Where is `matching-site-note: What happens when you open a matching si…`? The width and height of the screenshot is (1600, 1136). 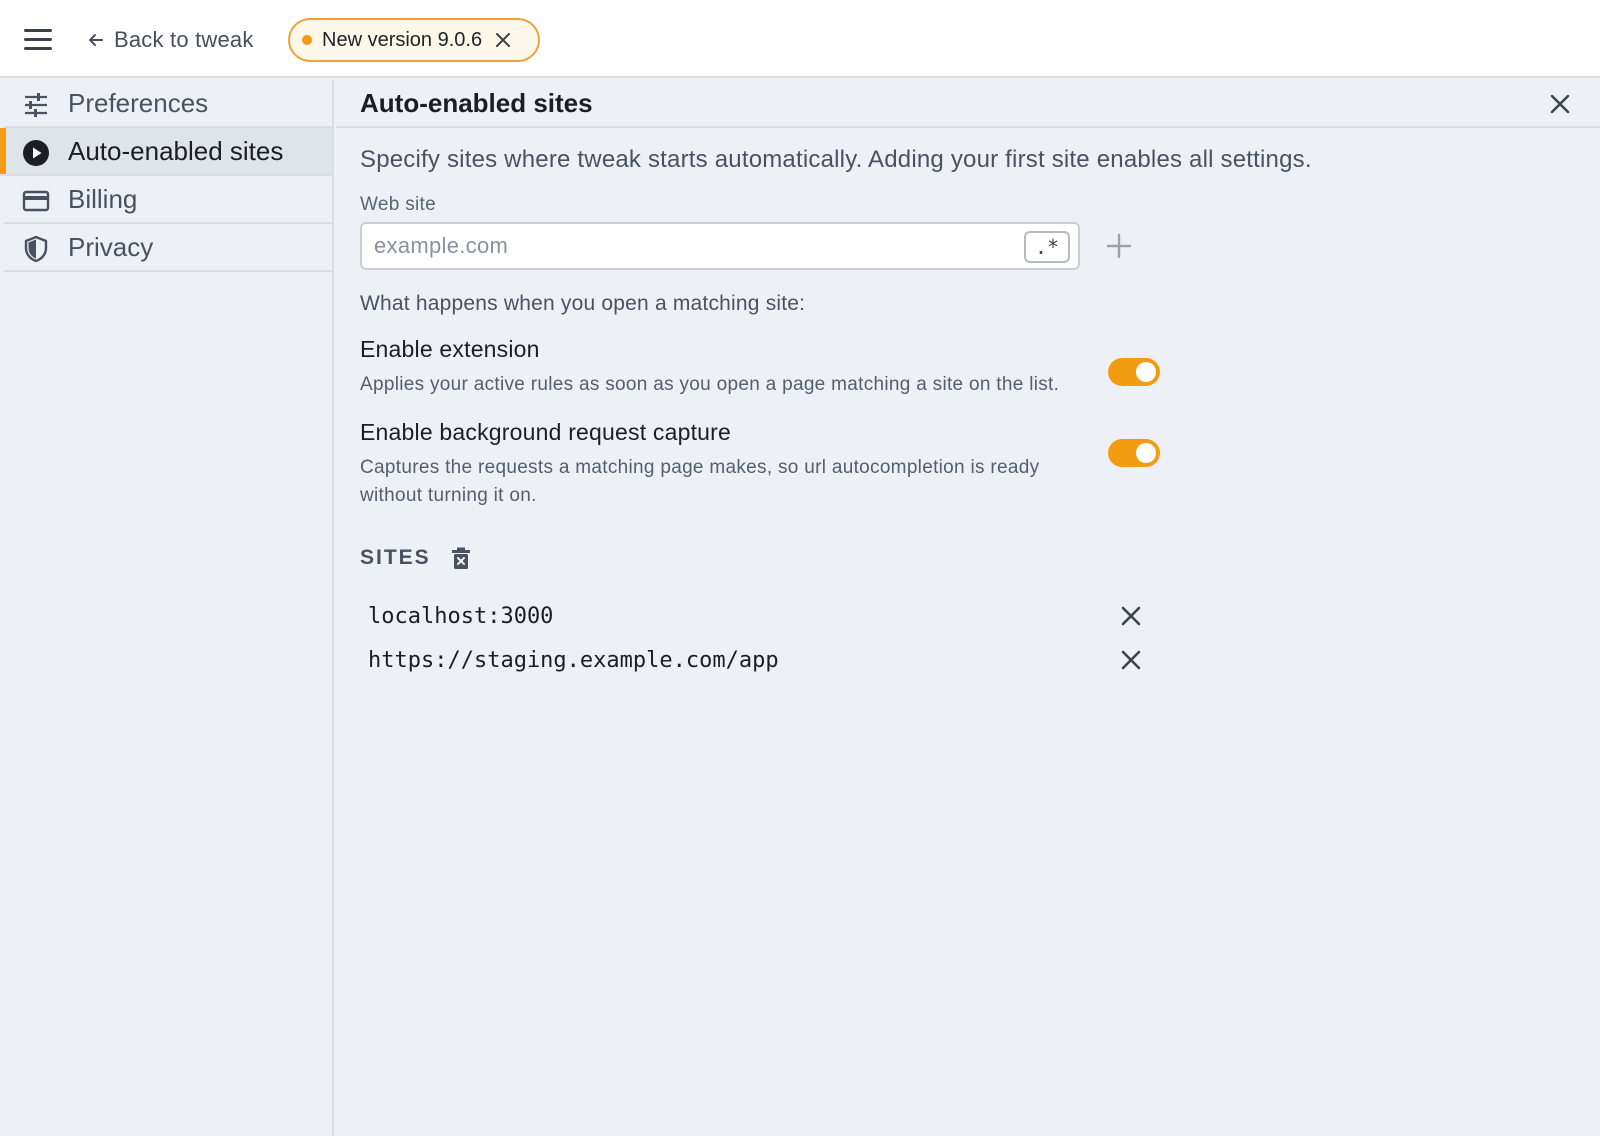 matching-site-note: What happens when you open a matching si… is located at coordinates (583, 303).